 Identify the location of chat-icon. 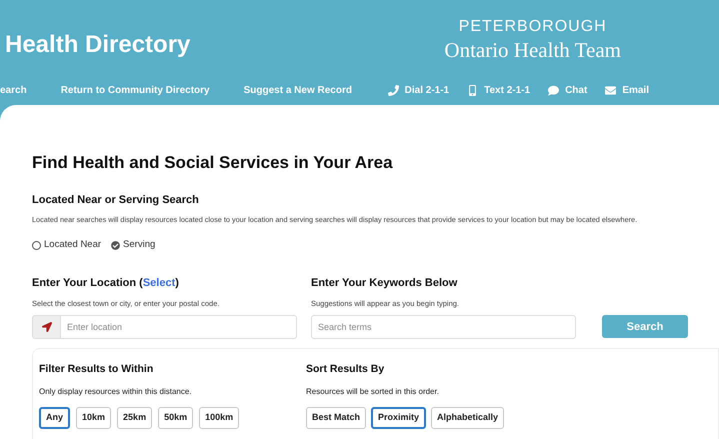
(554, 90).